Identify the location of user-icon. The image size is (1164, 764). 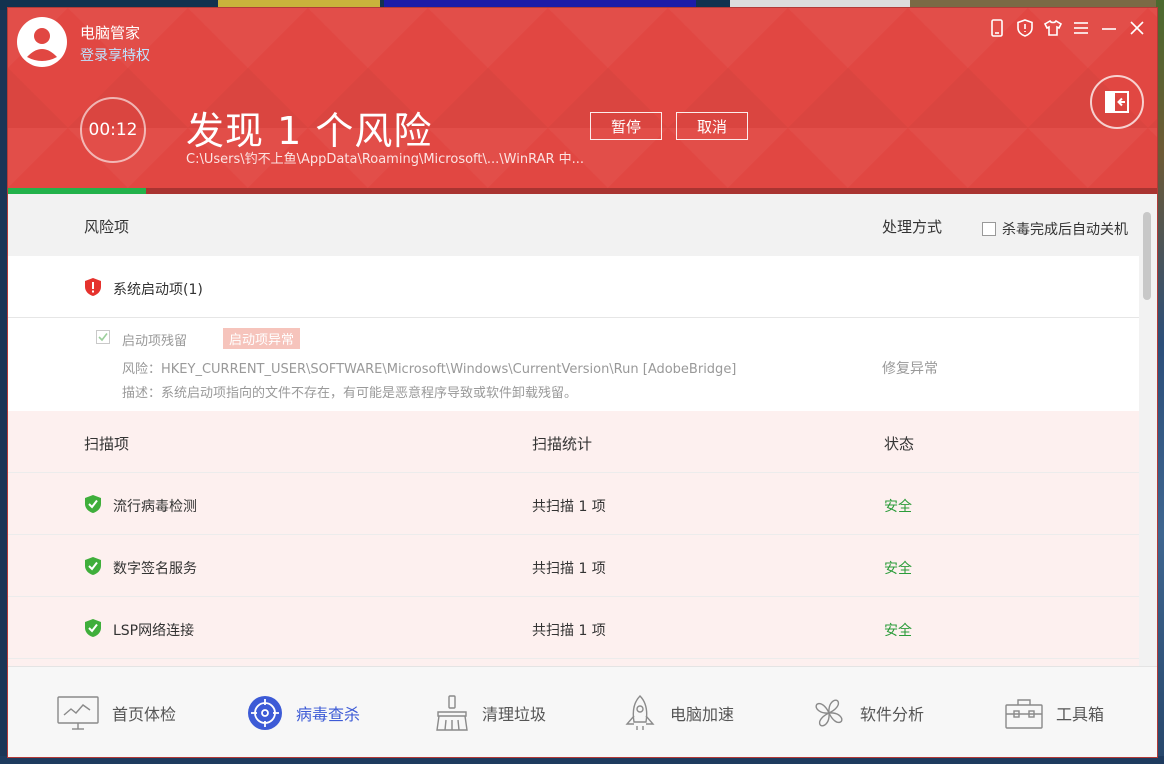
(42, 42).